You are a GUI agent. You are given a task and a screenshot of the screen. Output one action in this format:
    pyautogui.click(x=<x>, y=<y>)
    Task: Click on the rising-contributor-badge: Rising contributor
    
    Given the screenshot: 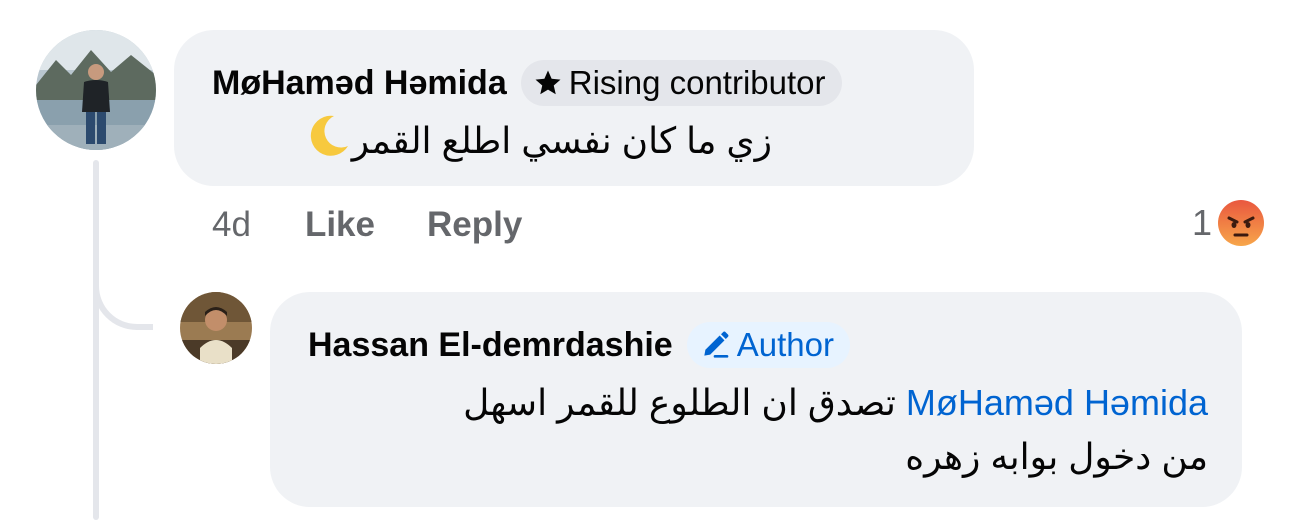 What is the action you would take?
    pyautogui.click(x=681, y=83)
    